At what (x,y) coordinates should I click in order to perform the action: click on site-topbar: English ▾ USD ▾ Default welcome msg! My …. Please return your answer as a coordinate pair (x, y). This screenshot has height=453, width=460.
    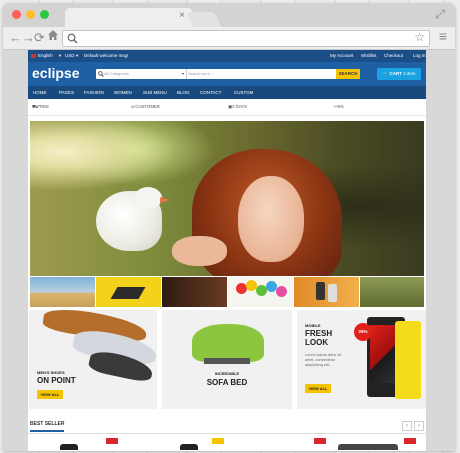
    Looking at the image, I should click on (227, 56).